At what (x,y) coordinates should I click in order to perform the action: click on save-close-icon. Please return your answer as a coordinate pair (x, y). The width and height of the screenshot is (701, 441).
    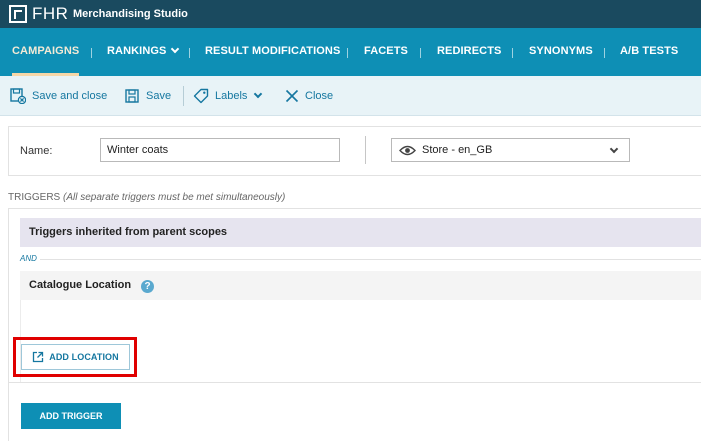
    Looking at the image, I should click on (18, 96).